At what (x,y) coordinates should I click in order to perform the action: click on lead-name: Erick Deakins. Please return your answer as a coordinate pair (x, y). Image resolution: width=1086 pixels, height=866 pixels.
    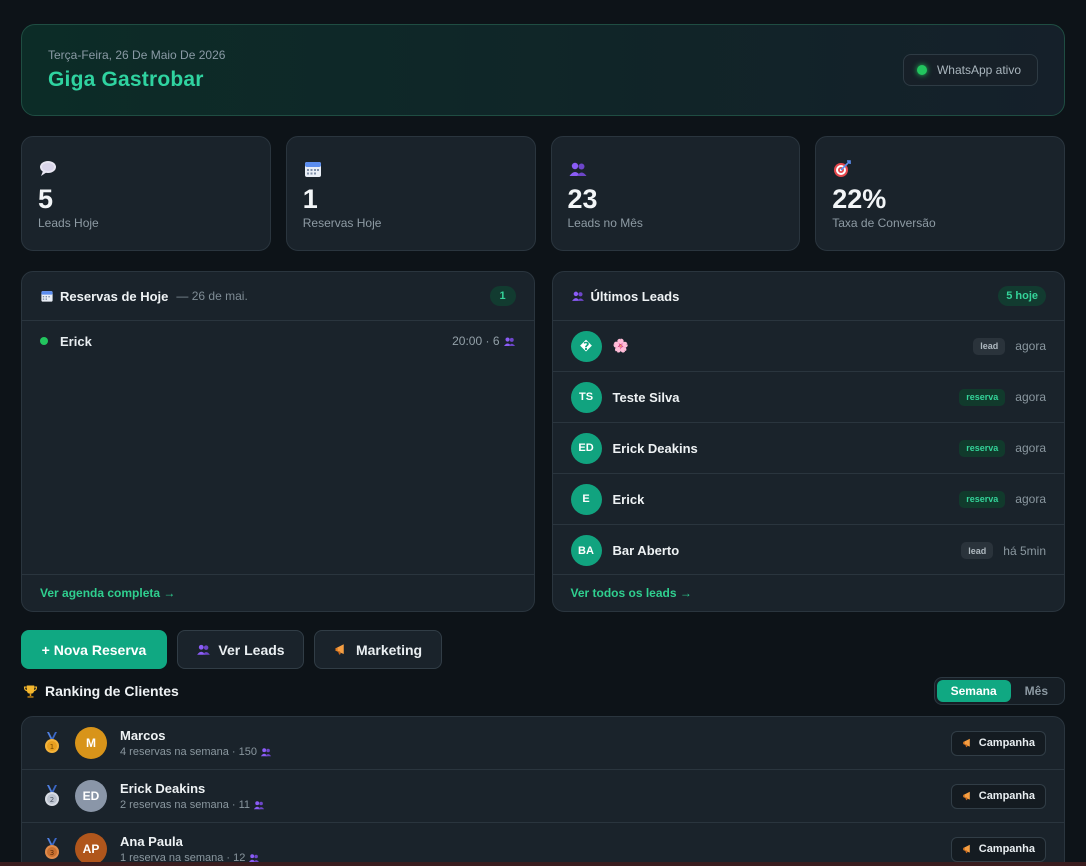
    Looking at the image, I should click on (655, 448).